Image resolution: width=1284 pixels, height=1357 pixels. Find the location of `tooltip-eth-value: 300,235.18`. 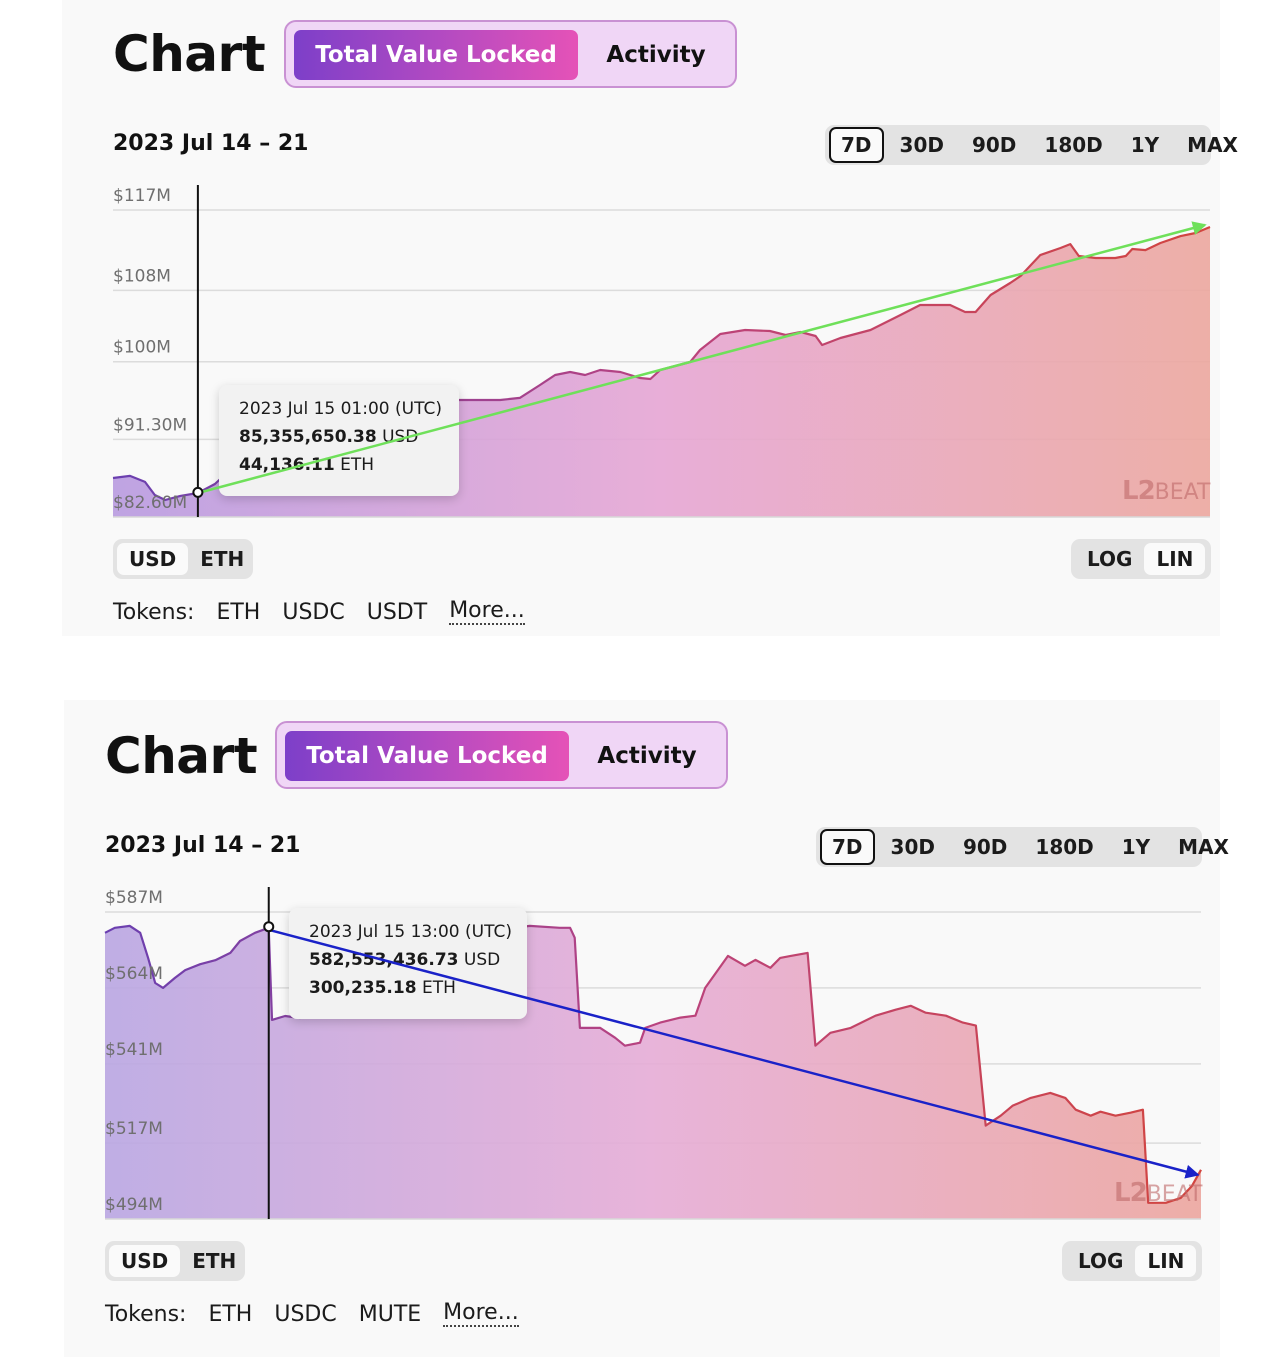

tooltip-eth-value: 300,235.18 is located at coordinates (363, 988).